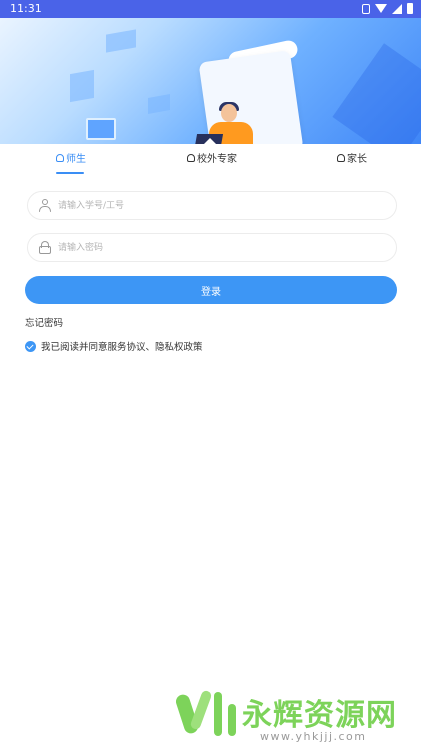 This screenshot has width=421, height=750. Describe the element at coordinates (44, 322) in the screenshot. I see `forgot-password-link: 忘记密码` at that location.